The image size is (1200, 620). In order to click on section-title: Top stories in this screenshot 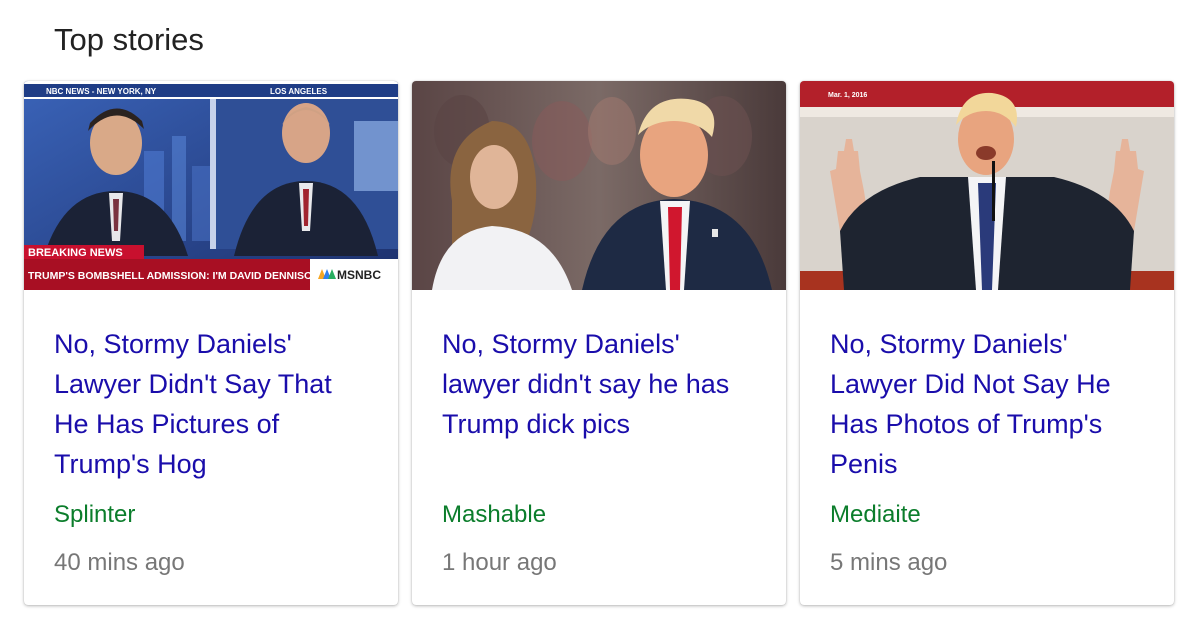, I will do `click(129, 39)`.